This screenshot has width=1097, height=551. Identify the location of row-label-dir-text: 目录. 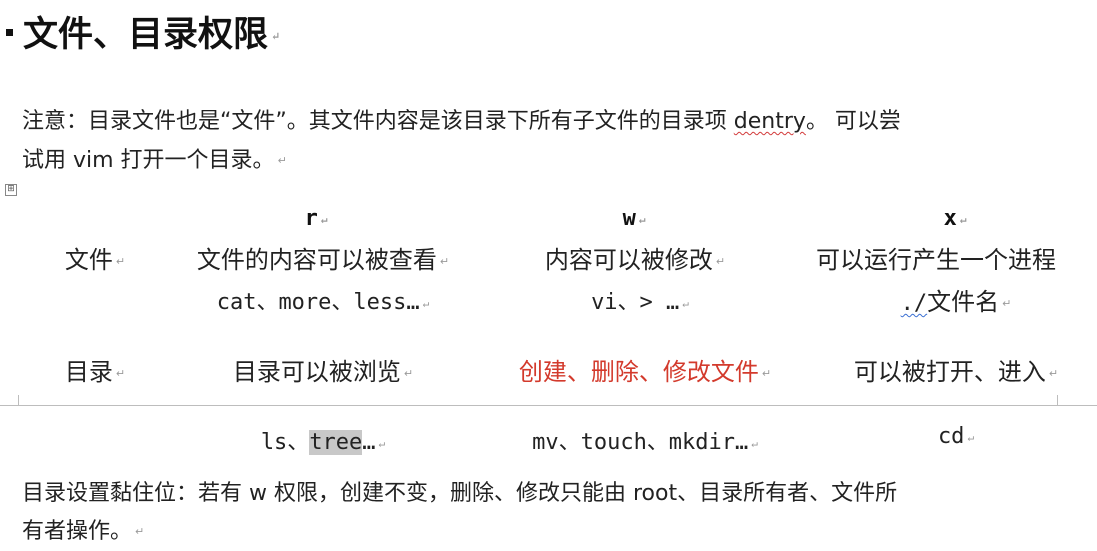
(88, 372).